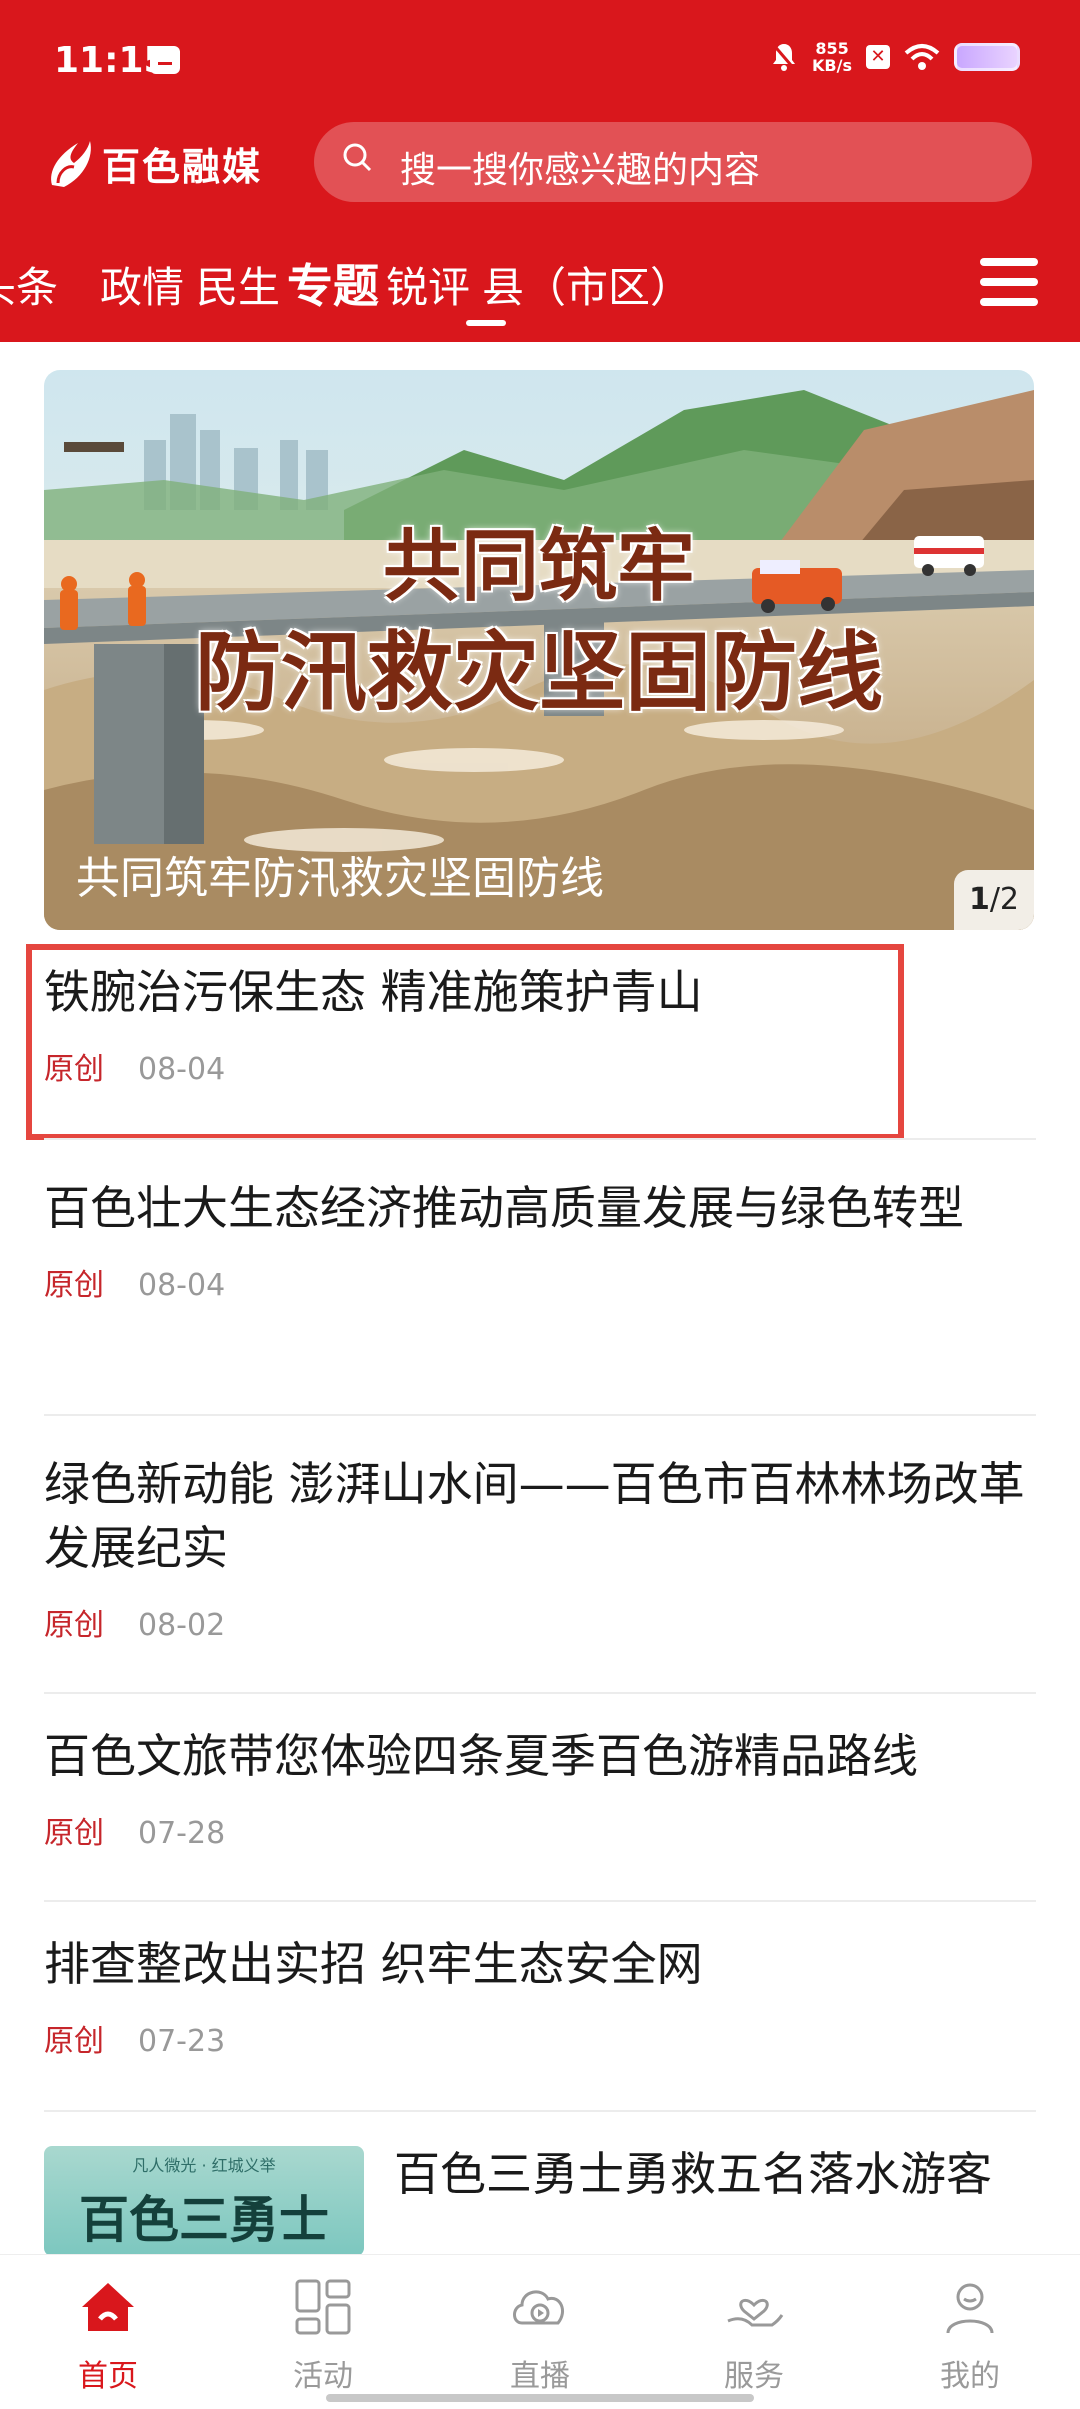 This screenshot has height=2409, width=1080. Describe the element at coordinates (165, 60) in the screenshot. I see `message-notification-icon` at that location.